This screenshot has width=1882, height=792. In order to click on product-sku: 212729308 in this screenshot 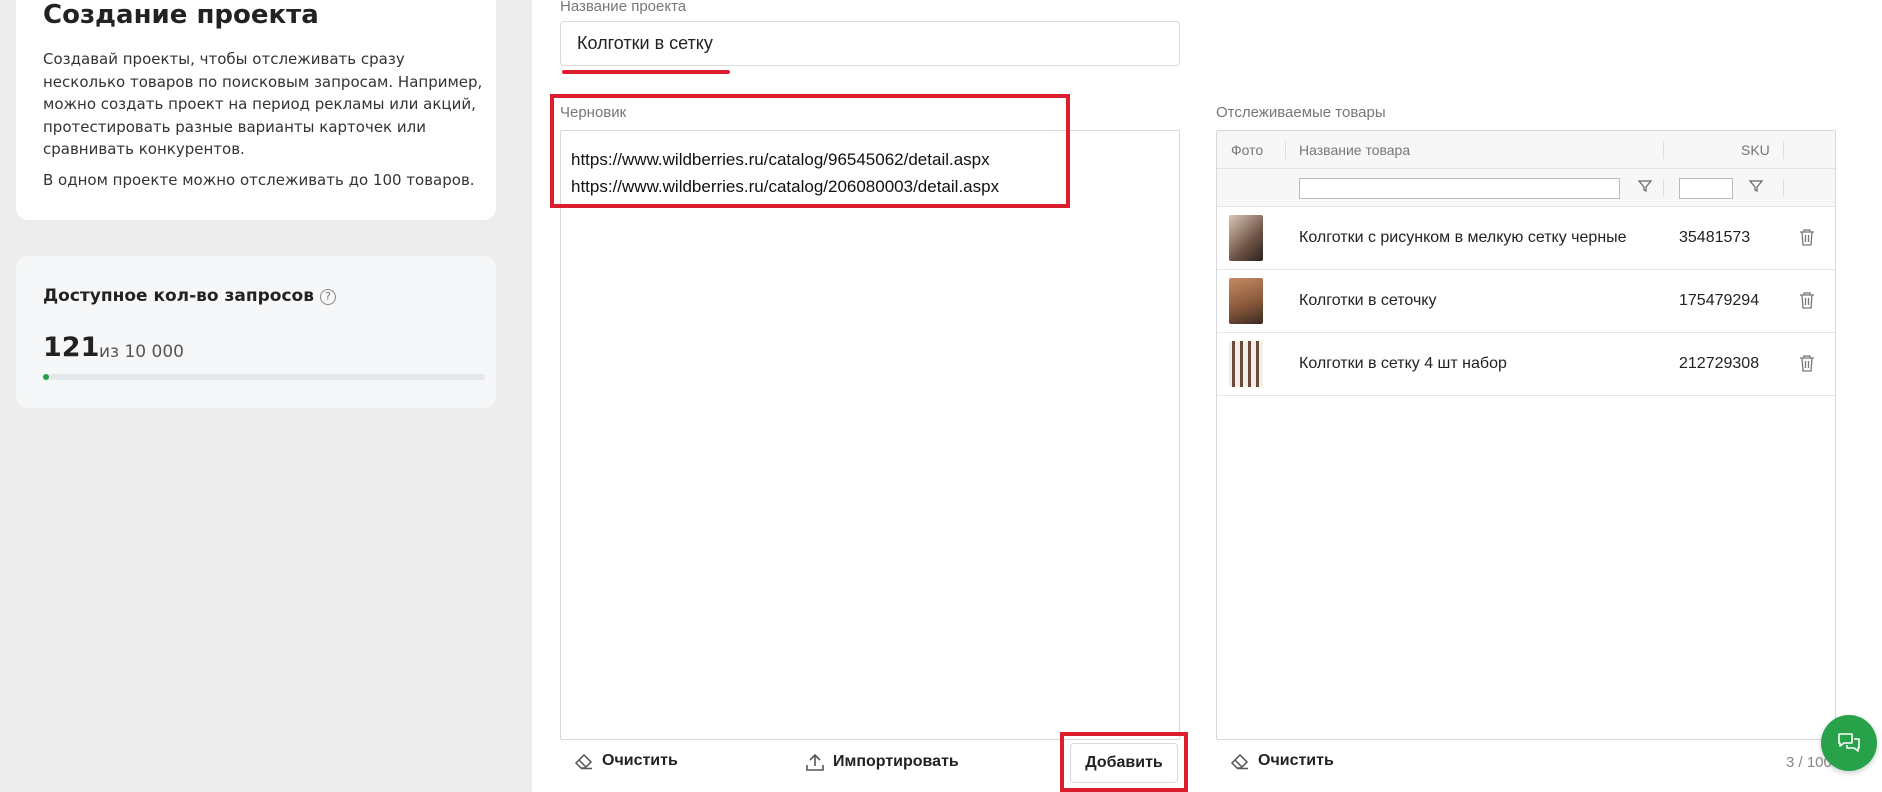, I will do `click(1719, 363)`.